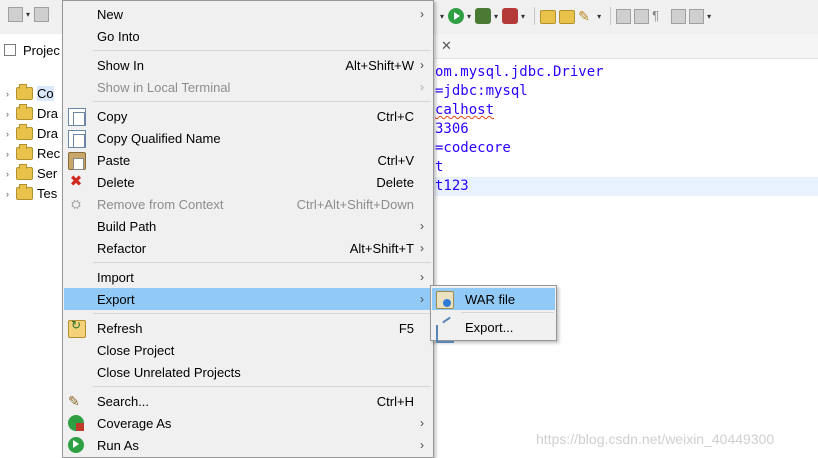 Image resolution: width=818 pixels, height=458 pixels. Describe the element at coordinates (159, 138) in the screenshot. I see `menu-item-label: Copy Qualified Name` at that location.